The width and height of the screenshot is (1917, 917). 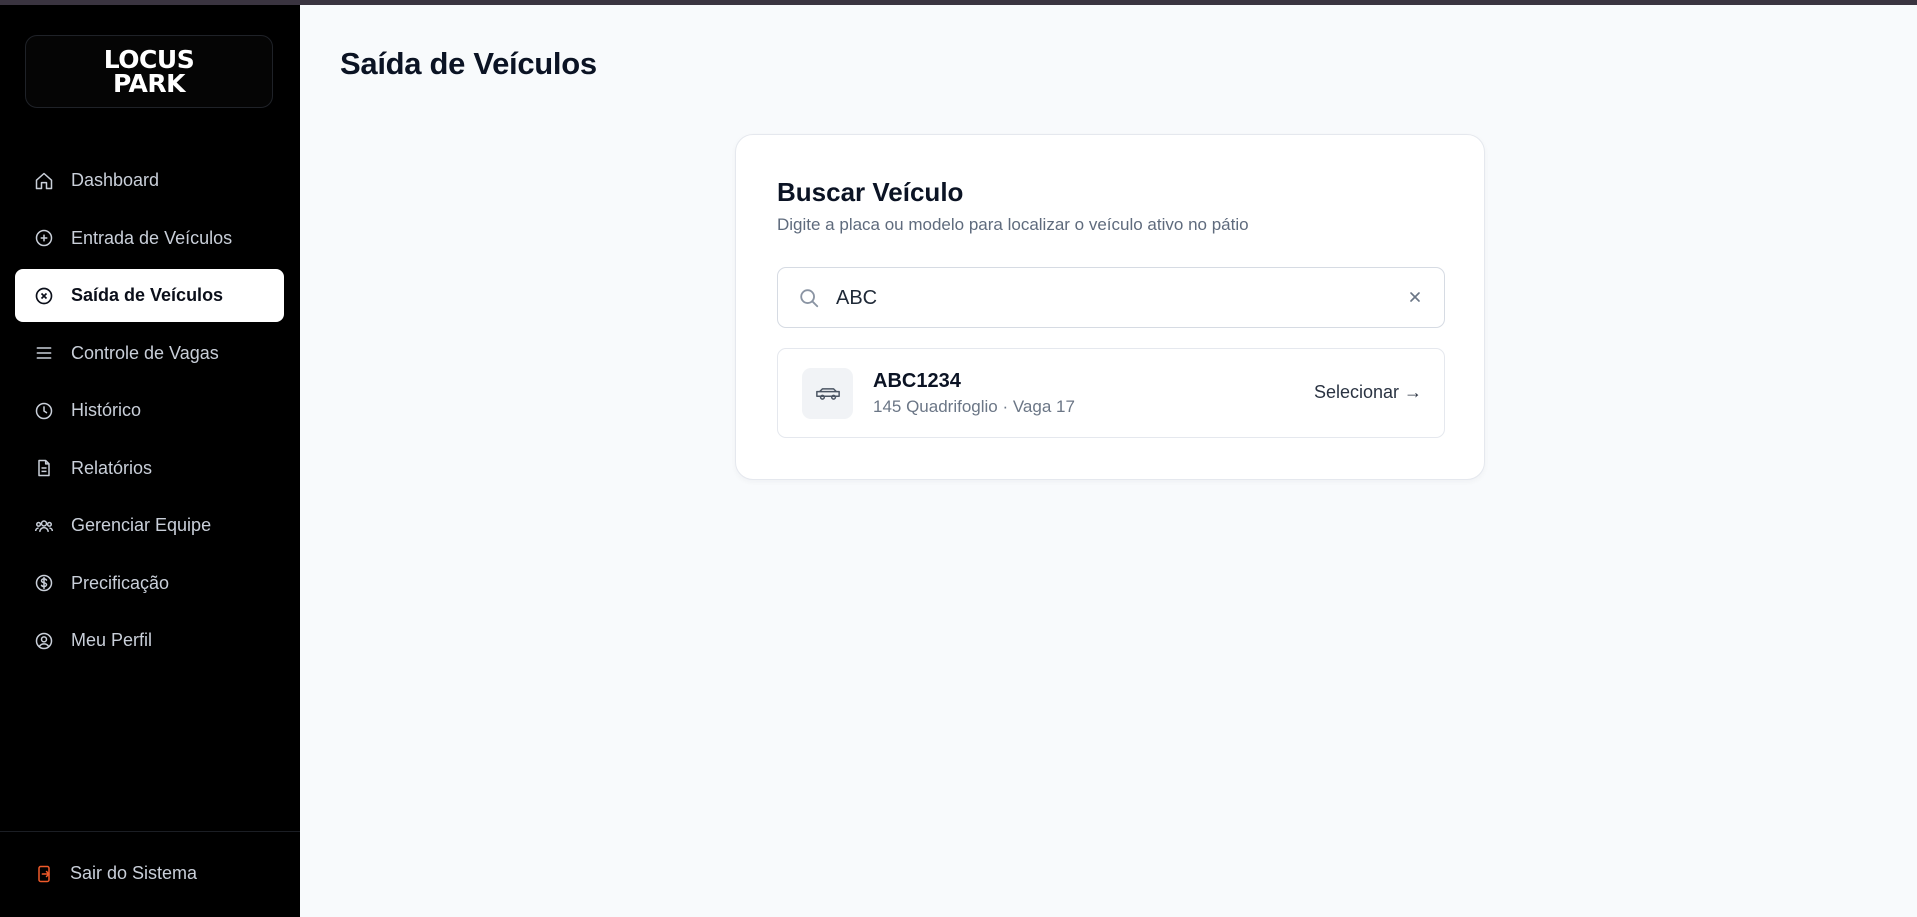 I want to click on vehicle-plate: ABC1234, so click(x=917, y=381).